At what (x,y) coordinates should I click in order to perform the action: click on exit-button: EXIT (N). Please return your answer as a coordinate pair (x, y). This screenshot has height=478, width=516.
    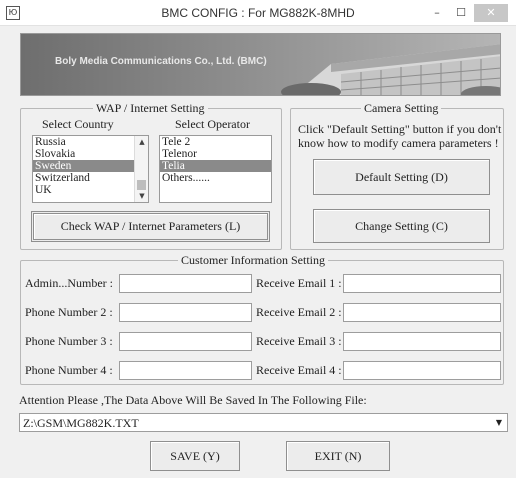
    Looking at the image, I should click on (338, 456).